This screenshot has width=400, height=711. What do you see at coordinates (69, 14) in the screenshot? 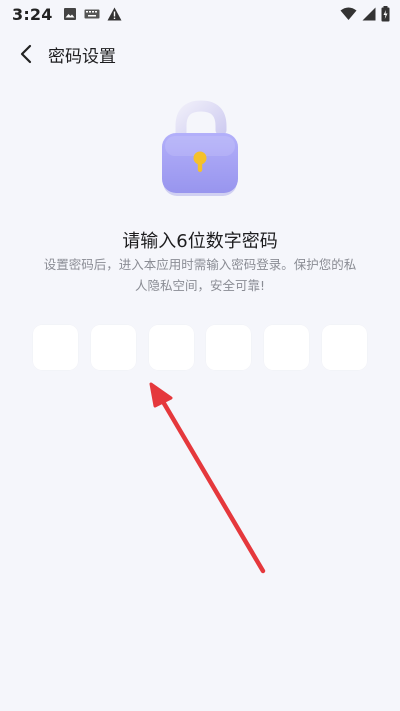
I see `image-icon` at bounding box center [69, 14].